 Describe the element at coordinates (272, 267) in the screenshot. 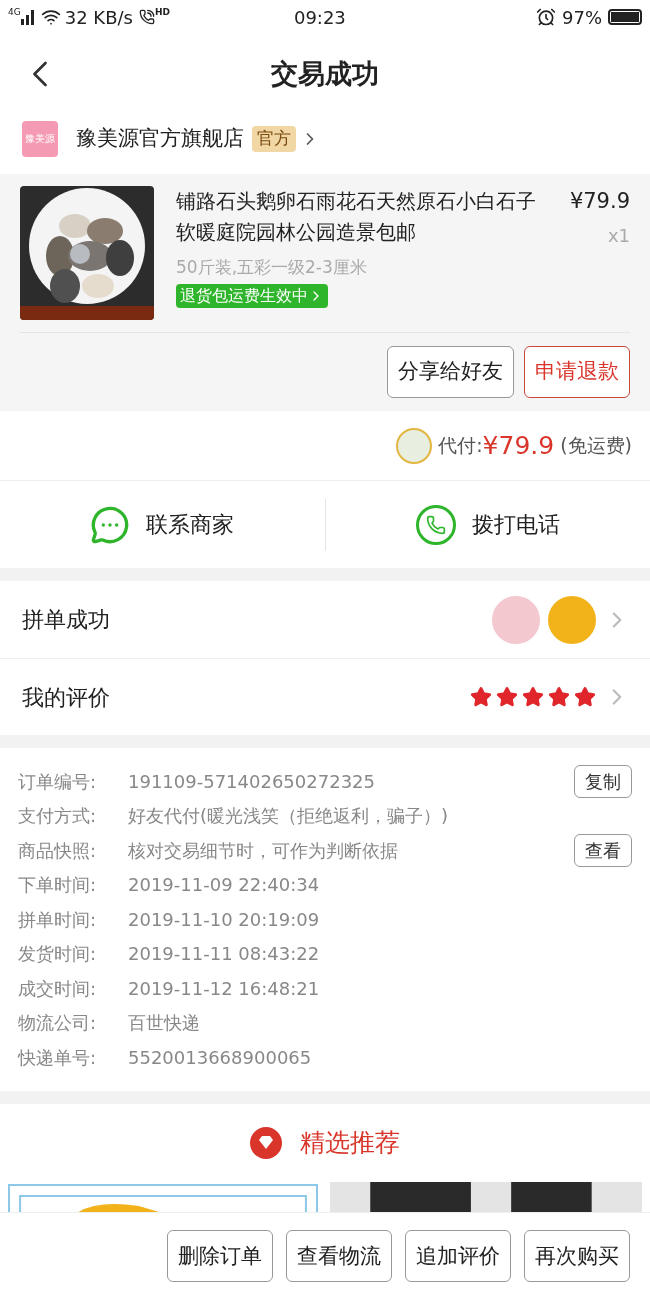

I see `product-spec: 50斤装,五彩一级2-3厘米` at that location.